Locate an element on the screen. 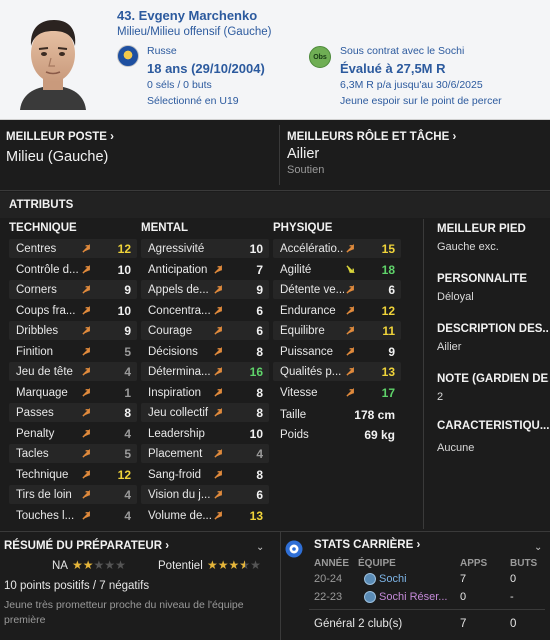 The height and width of the screenshot is (640, 550). career-year: 20-24 is located at coordinates (328, 579).